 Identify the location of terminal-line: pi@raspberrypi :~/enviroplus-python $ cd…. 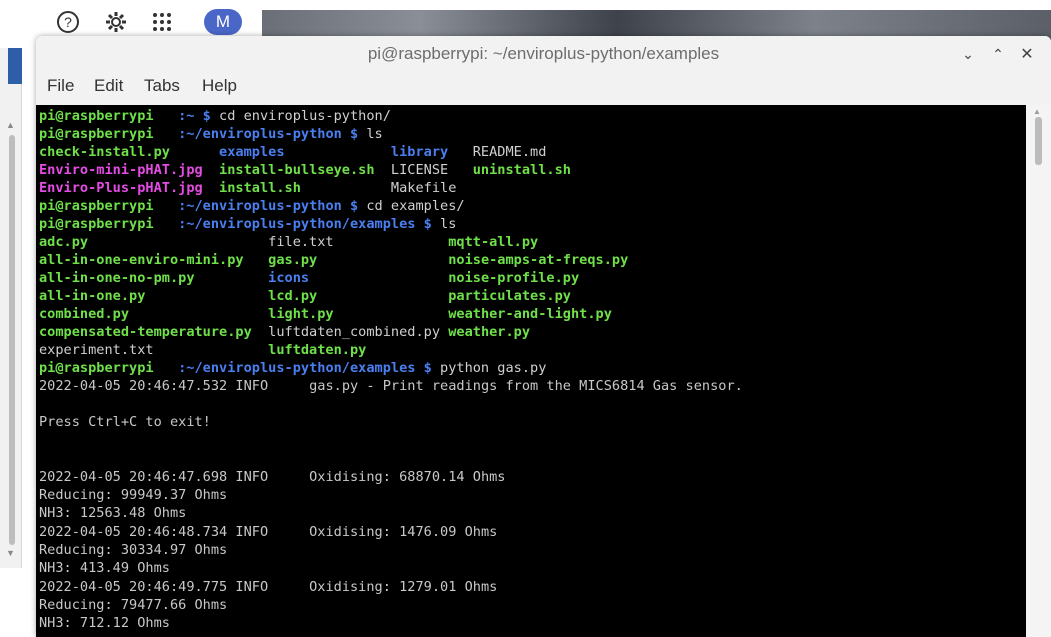
(252, 206).